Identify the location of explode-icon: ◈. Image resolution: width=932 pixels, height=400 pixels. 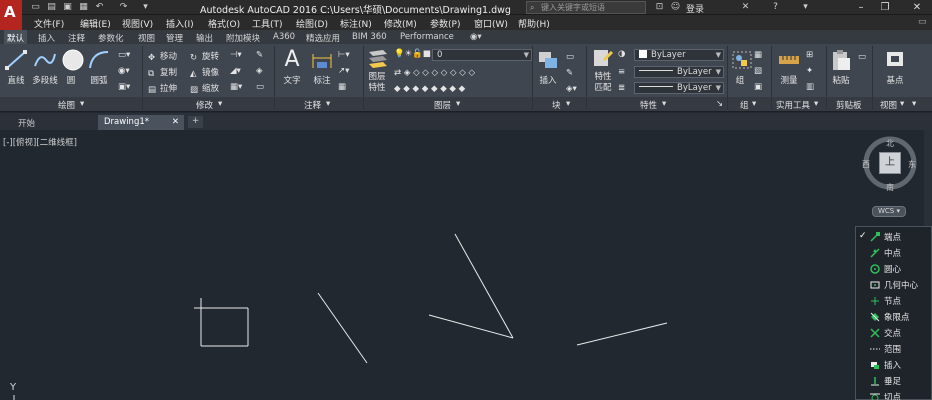
(259, 71).